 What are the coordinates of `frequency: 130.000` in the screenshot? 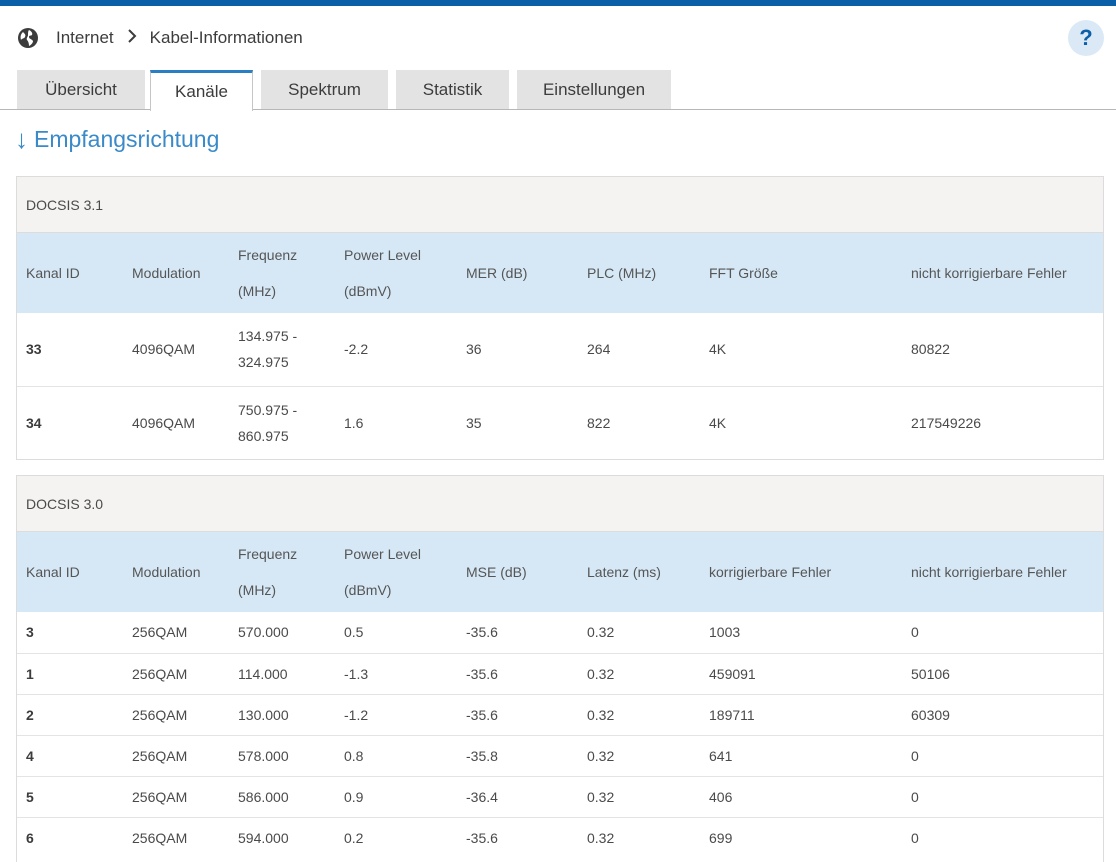 It's located at (282, 714).